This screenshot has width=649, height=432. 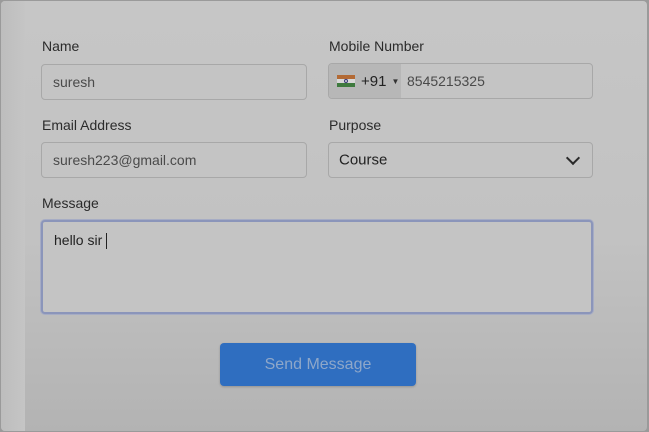 I want to click on email-input: suresh223@gmail.com, so click(x=174, y=160).